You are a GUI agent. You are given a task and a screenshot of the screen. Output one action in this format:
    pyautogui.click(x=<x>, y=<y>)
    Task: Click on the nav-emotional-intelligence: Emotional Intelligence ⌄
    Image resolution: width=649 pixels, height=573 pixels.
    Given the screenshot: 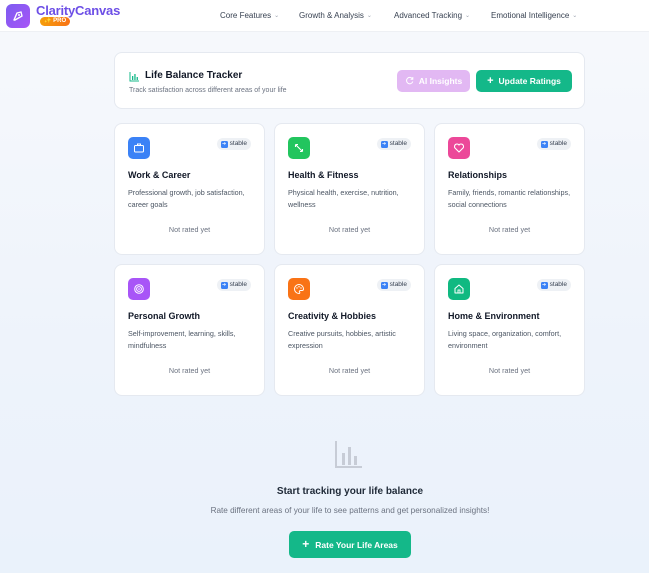 What is the action you would take?
    pyautogui.click(x=534, y=15)
    